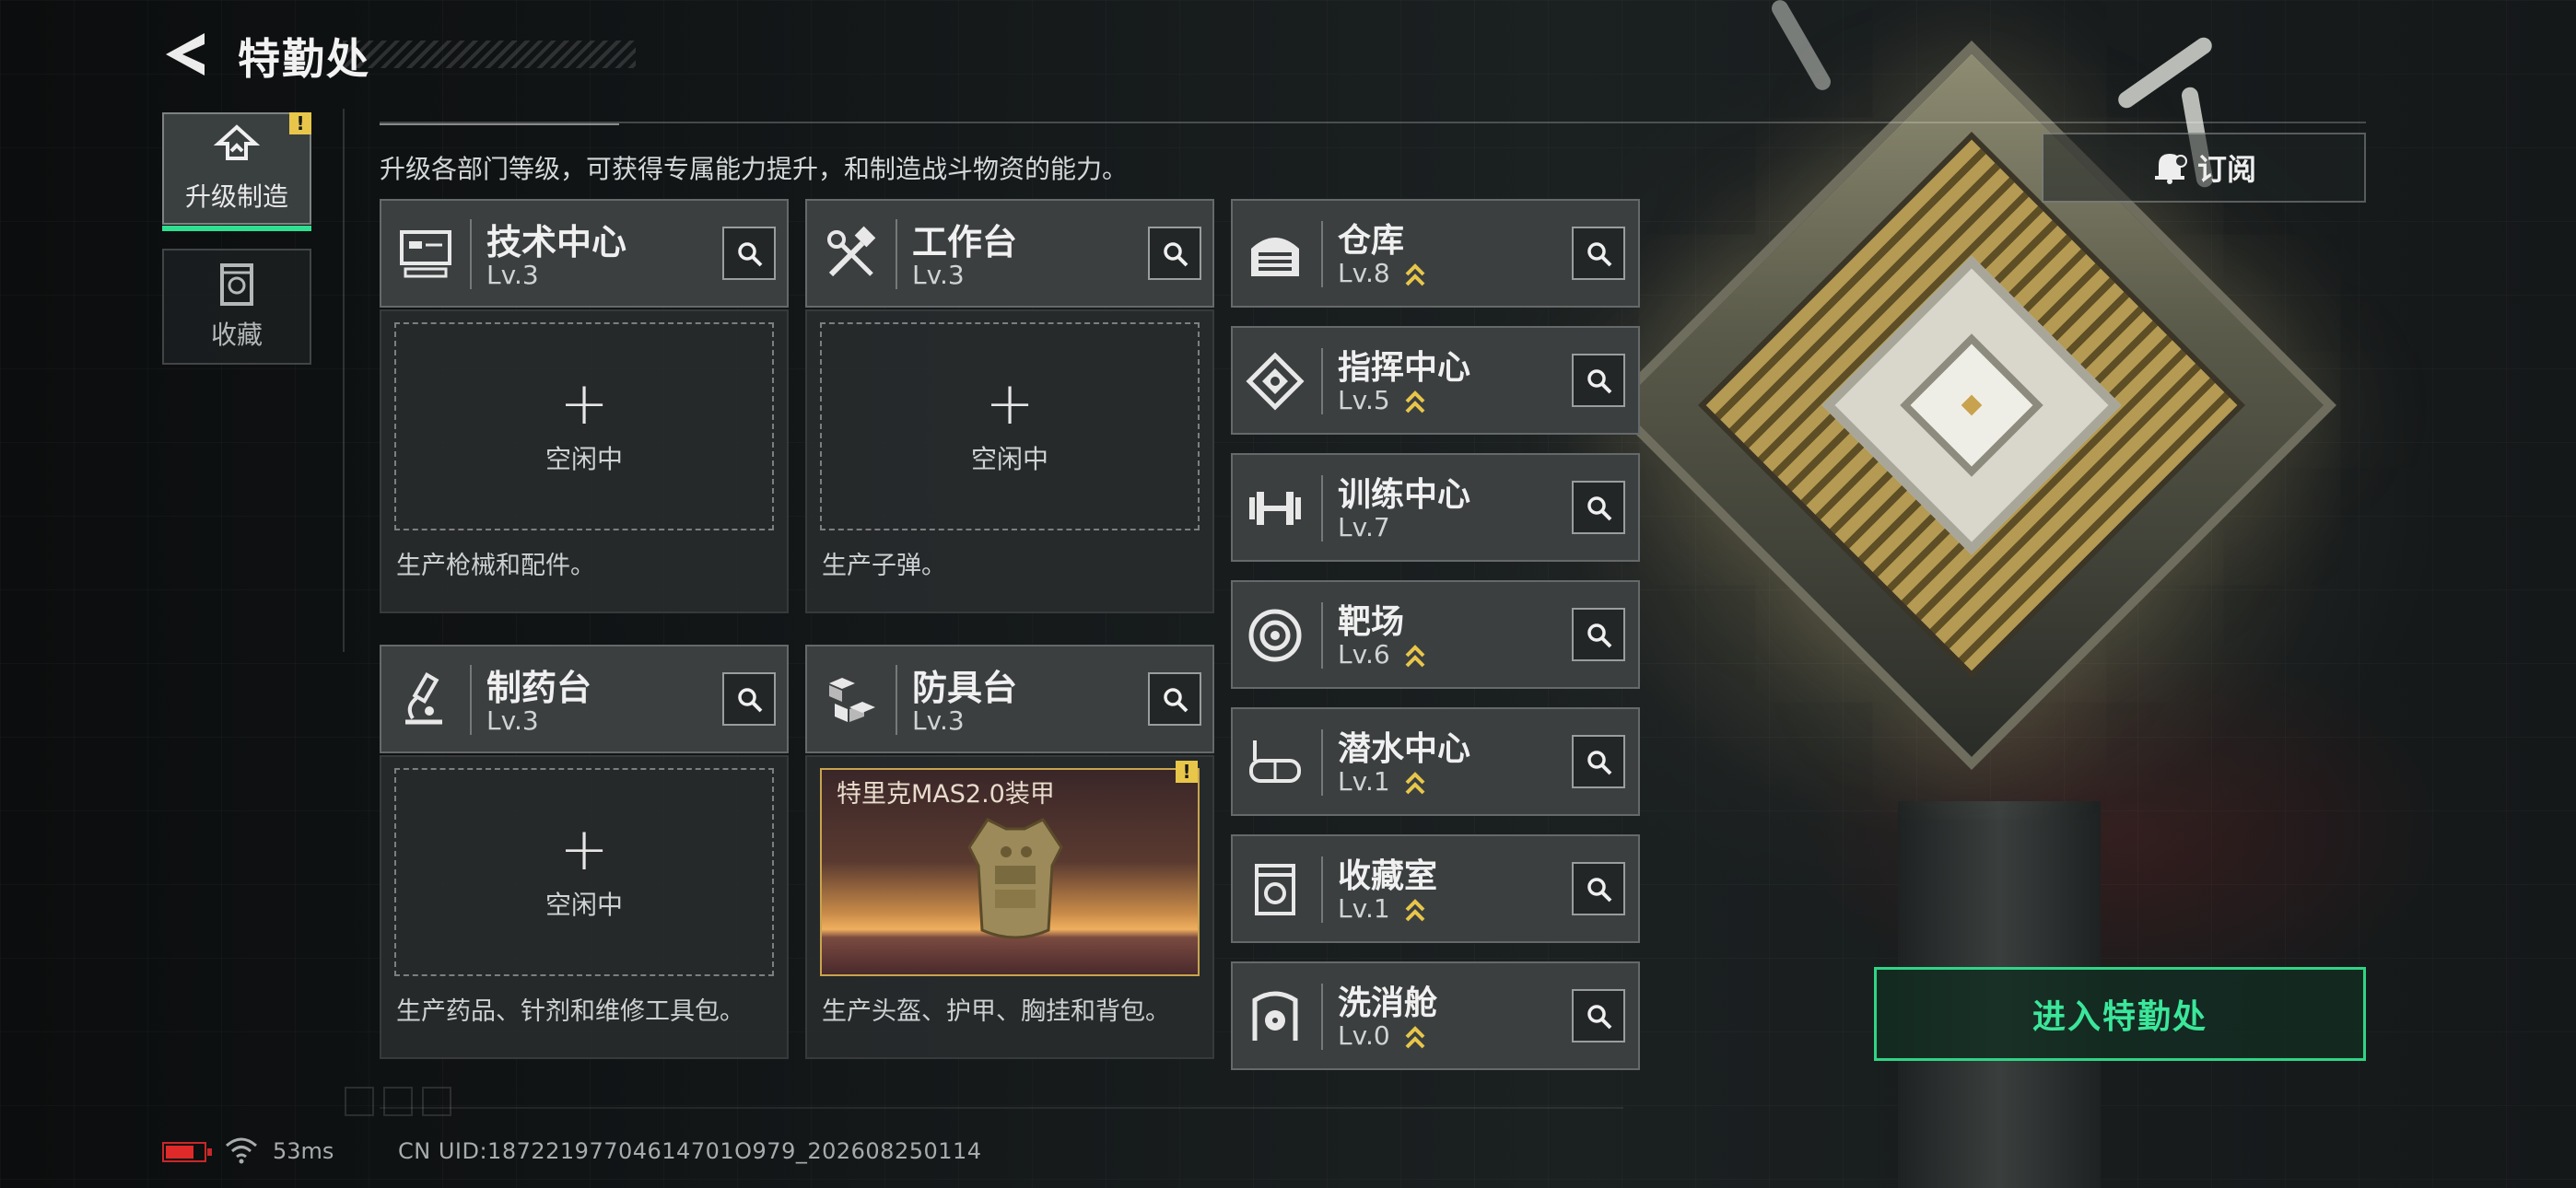  I want to click on department-name: 潜水中心, so click(1404, 749).